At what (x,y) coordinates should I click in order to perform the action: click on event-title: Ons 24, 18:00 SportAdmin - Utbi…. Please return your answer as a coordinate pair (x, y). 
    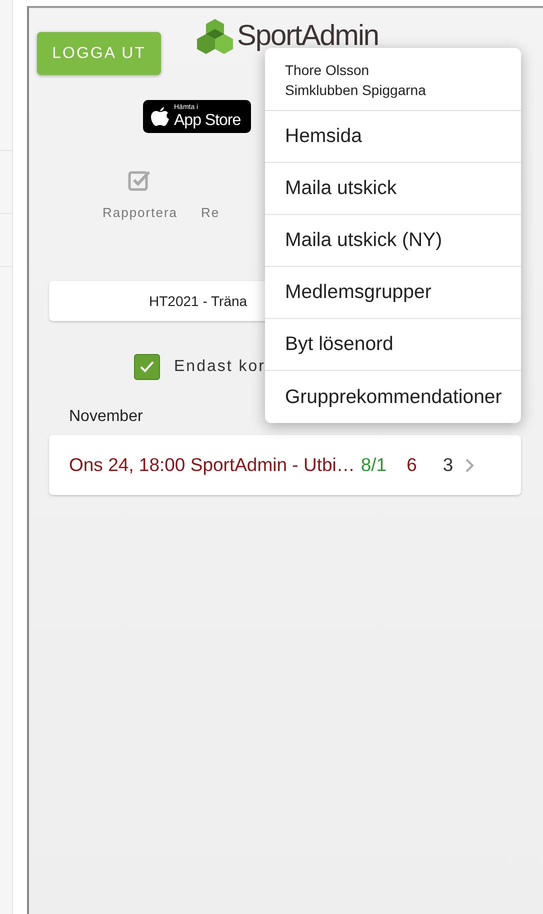
    Looking at the image, I should click on (212, 465).